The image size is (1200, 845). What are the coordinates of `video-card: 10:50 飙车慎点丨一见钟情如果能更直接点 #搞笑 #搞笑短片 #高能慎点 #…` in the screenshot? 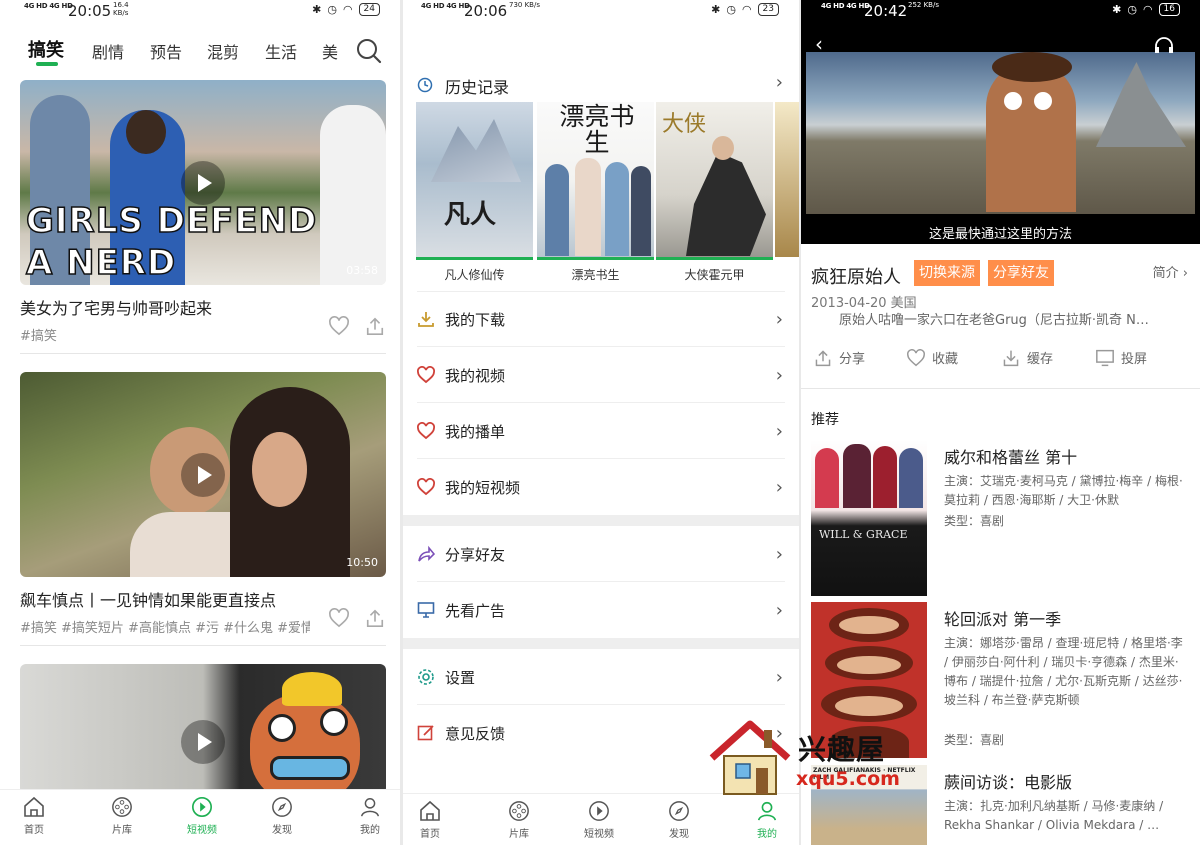 It's located at (203, 504).